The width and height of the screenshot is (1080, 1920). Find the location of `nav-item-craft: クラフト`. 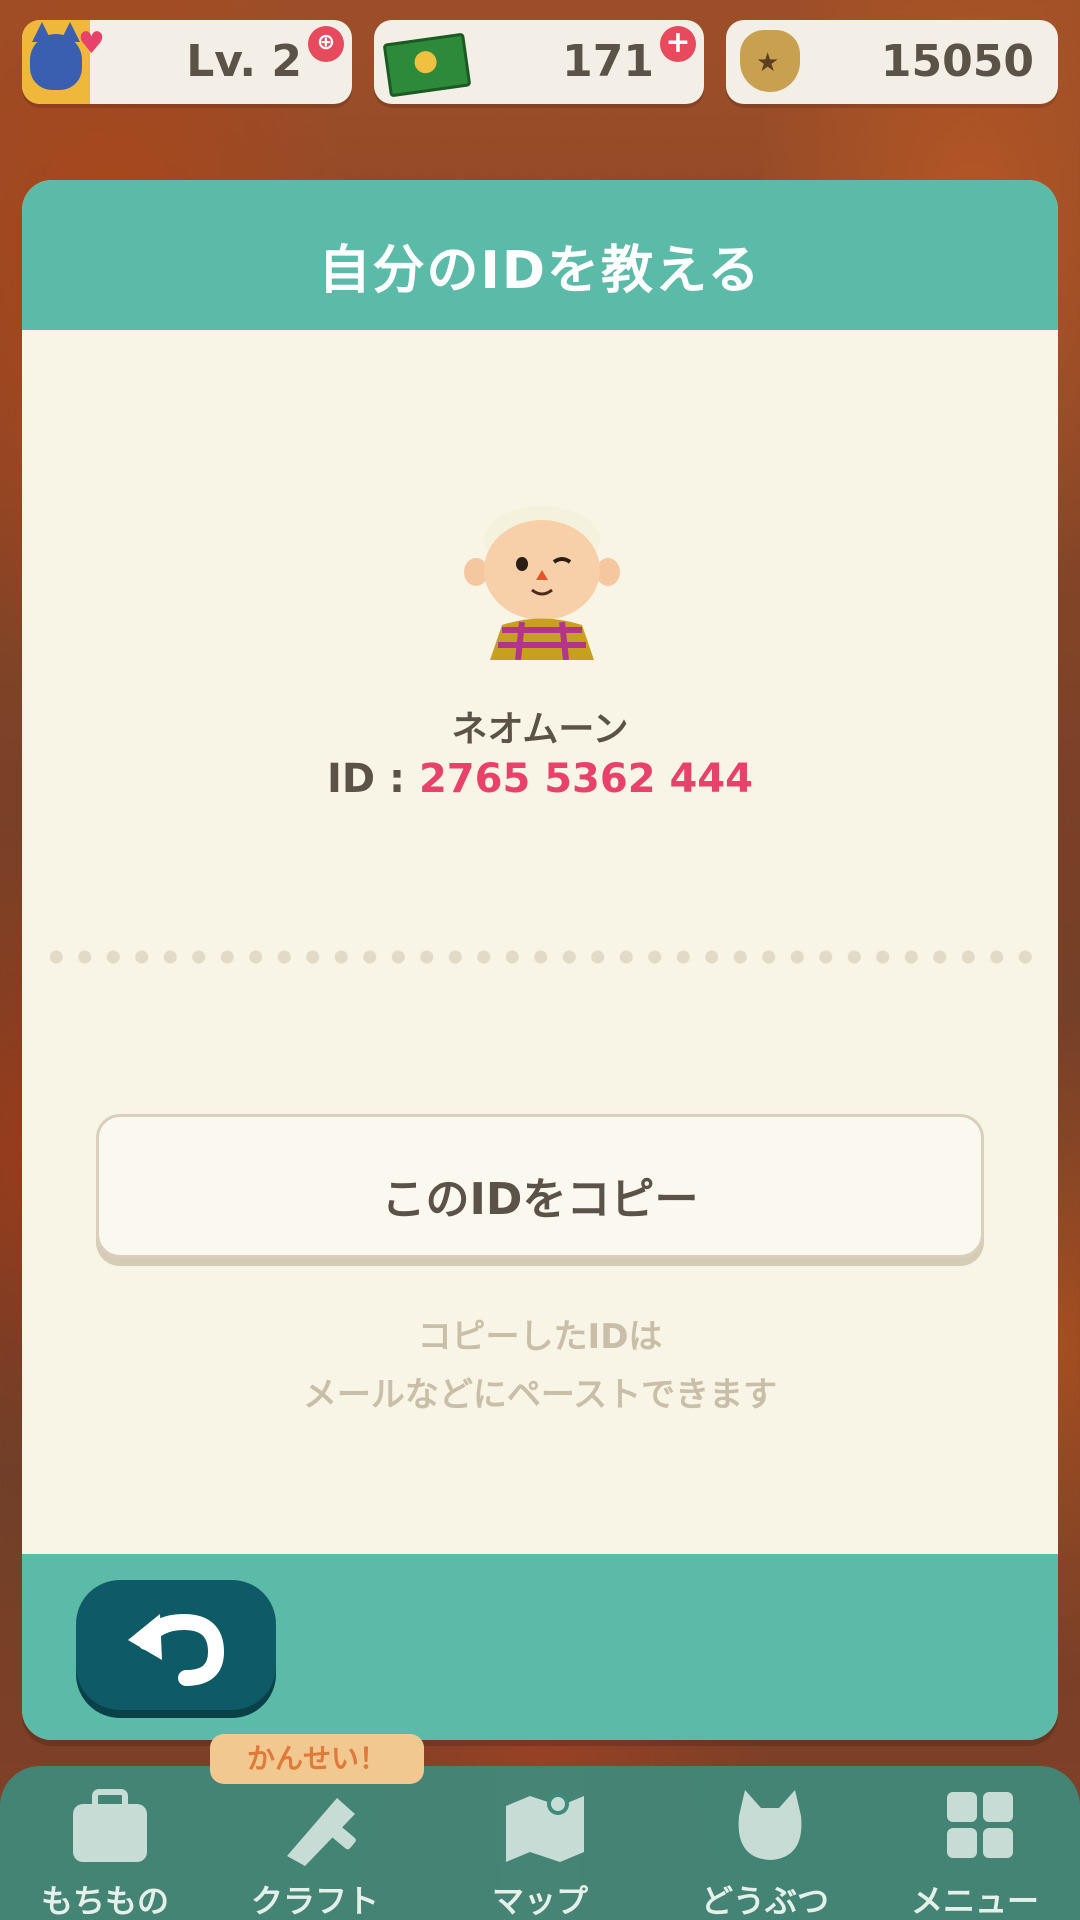

nav-item-craft: クラフト is located at coordinates (315, 1848).